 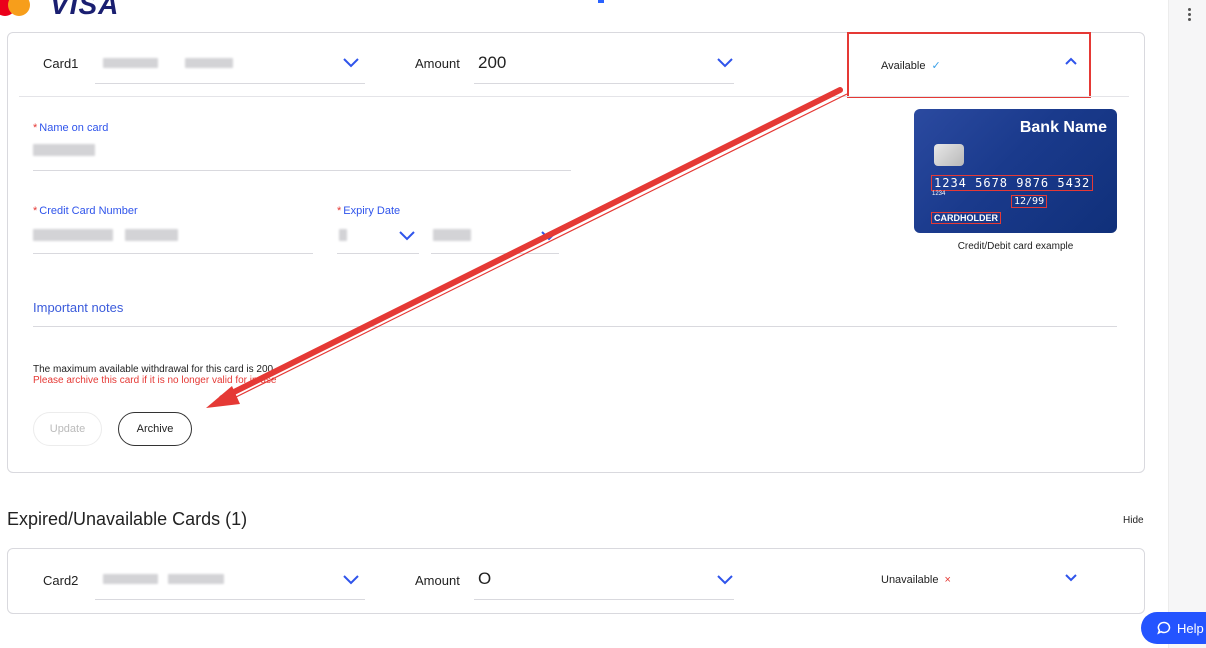 I want to click on expired-amount-underline, so click(x=604, y=599).